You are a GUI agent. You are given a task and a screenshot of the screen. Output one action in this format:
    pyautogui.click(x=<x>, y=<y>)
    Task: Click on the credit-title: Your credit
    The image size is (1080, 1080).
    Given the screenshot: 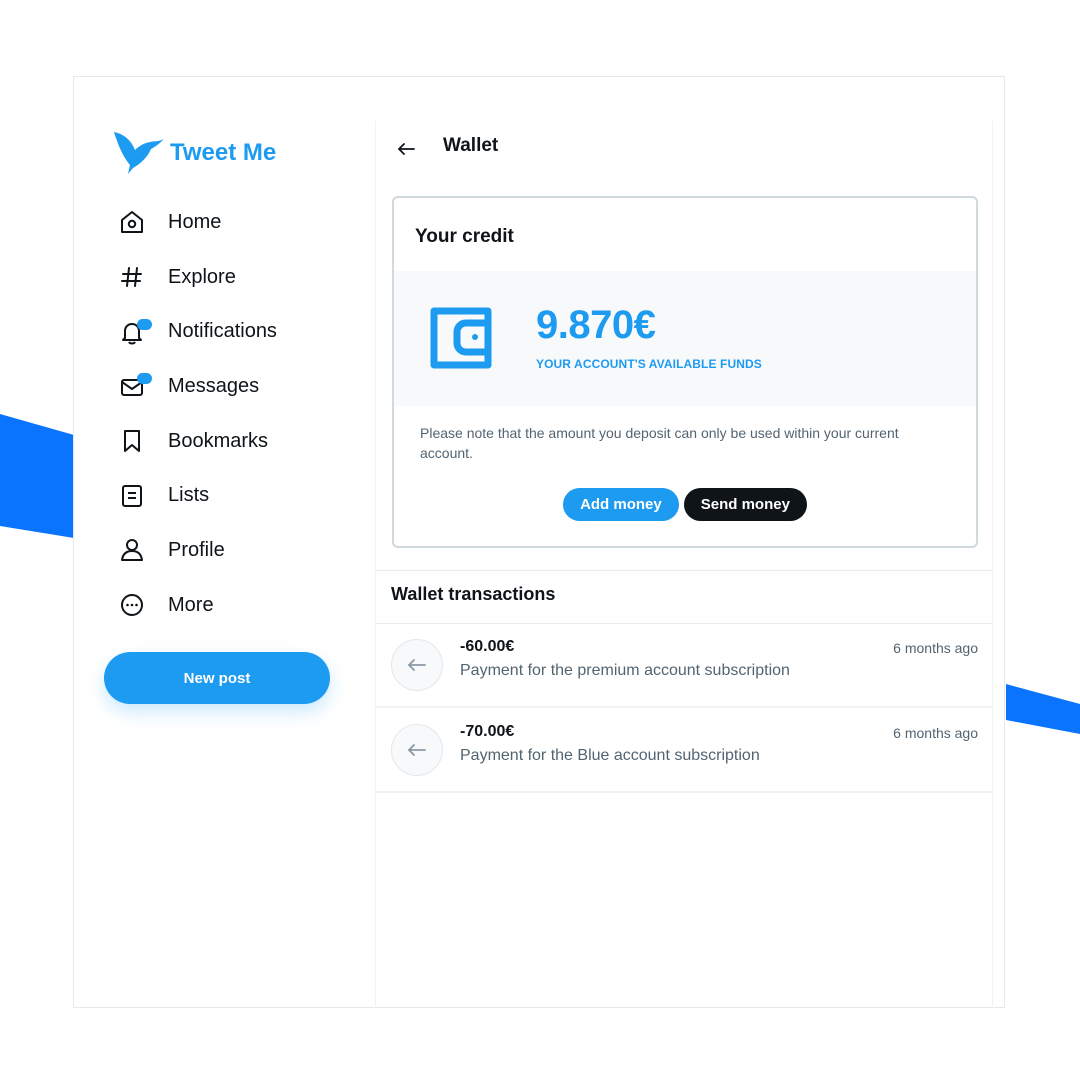 What is the action you would take?
    pyautogui.click(x=464, y=236)
    